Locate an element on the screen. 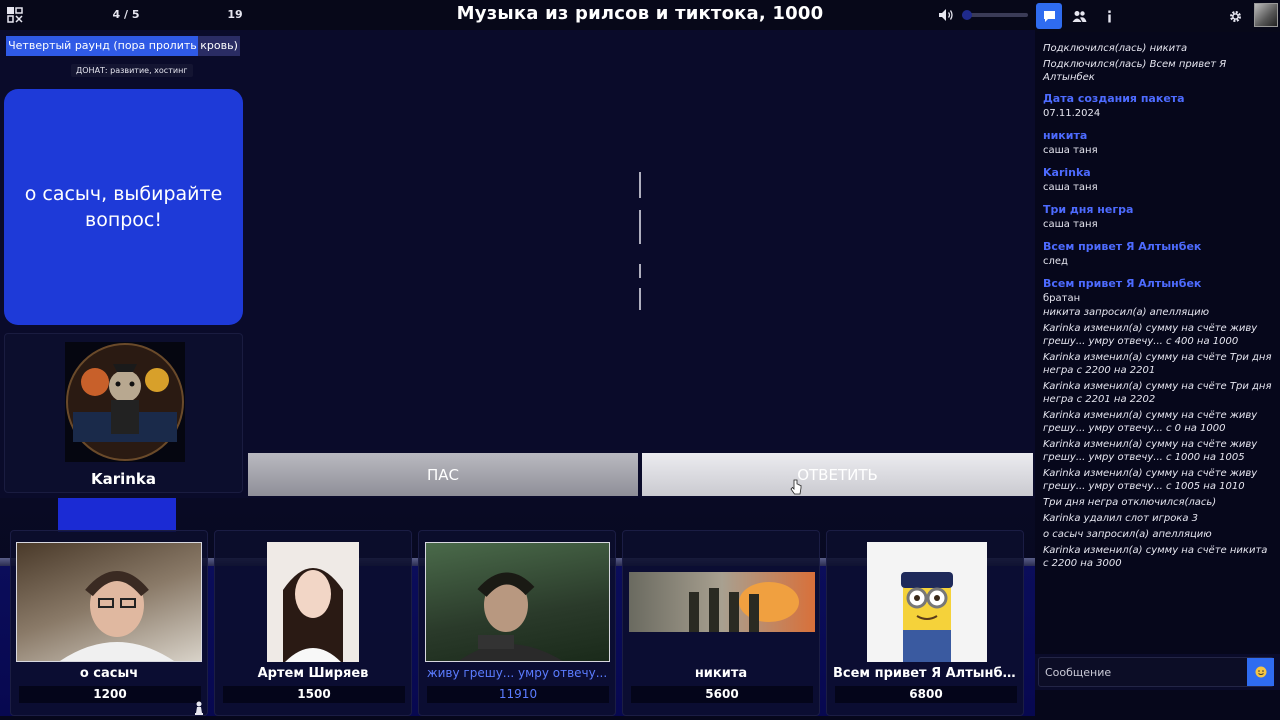 This screenshot has width=1280, height=720. chat-system-line: Karinka удалил слот игрока 3 is located at coordinates (1121, 518).